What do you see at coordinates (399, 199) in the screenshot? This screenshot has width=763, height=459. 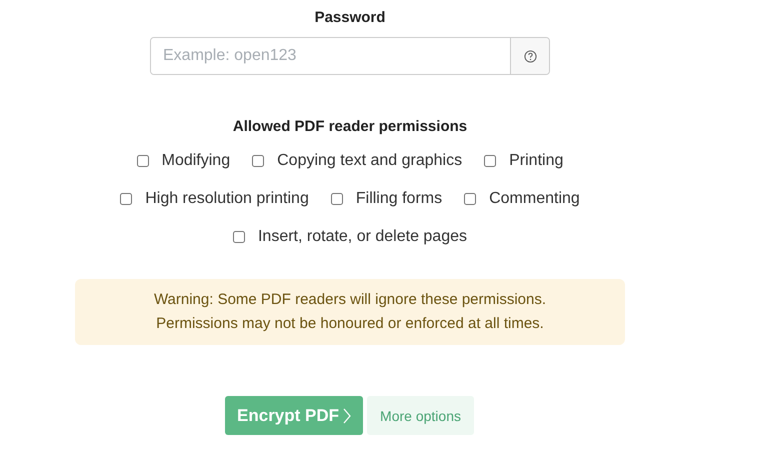 I see `permission-label: Filling forms` at bounding box center [399, 199].